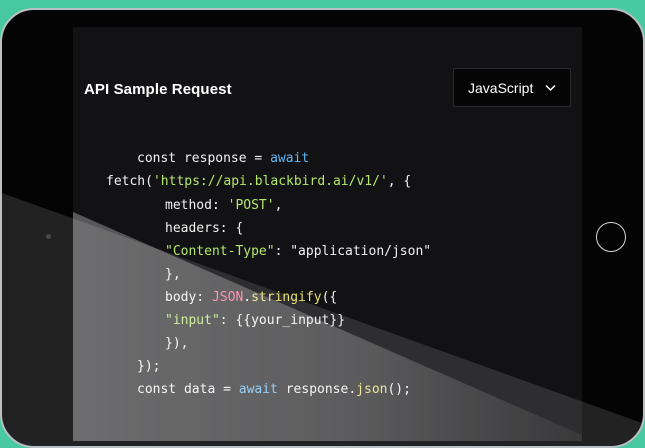 This screenshot has height=448, width=645. What do you see at coordinates (353, 251) in the screenshot?
I see `code-token: : "application/json"` at bounding box center [353, 251].